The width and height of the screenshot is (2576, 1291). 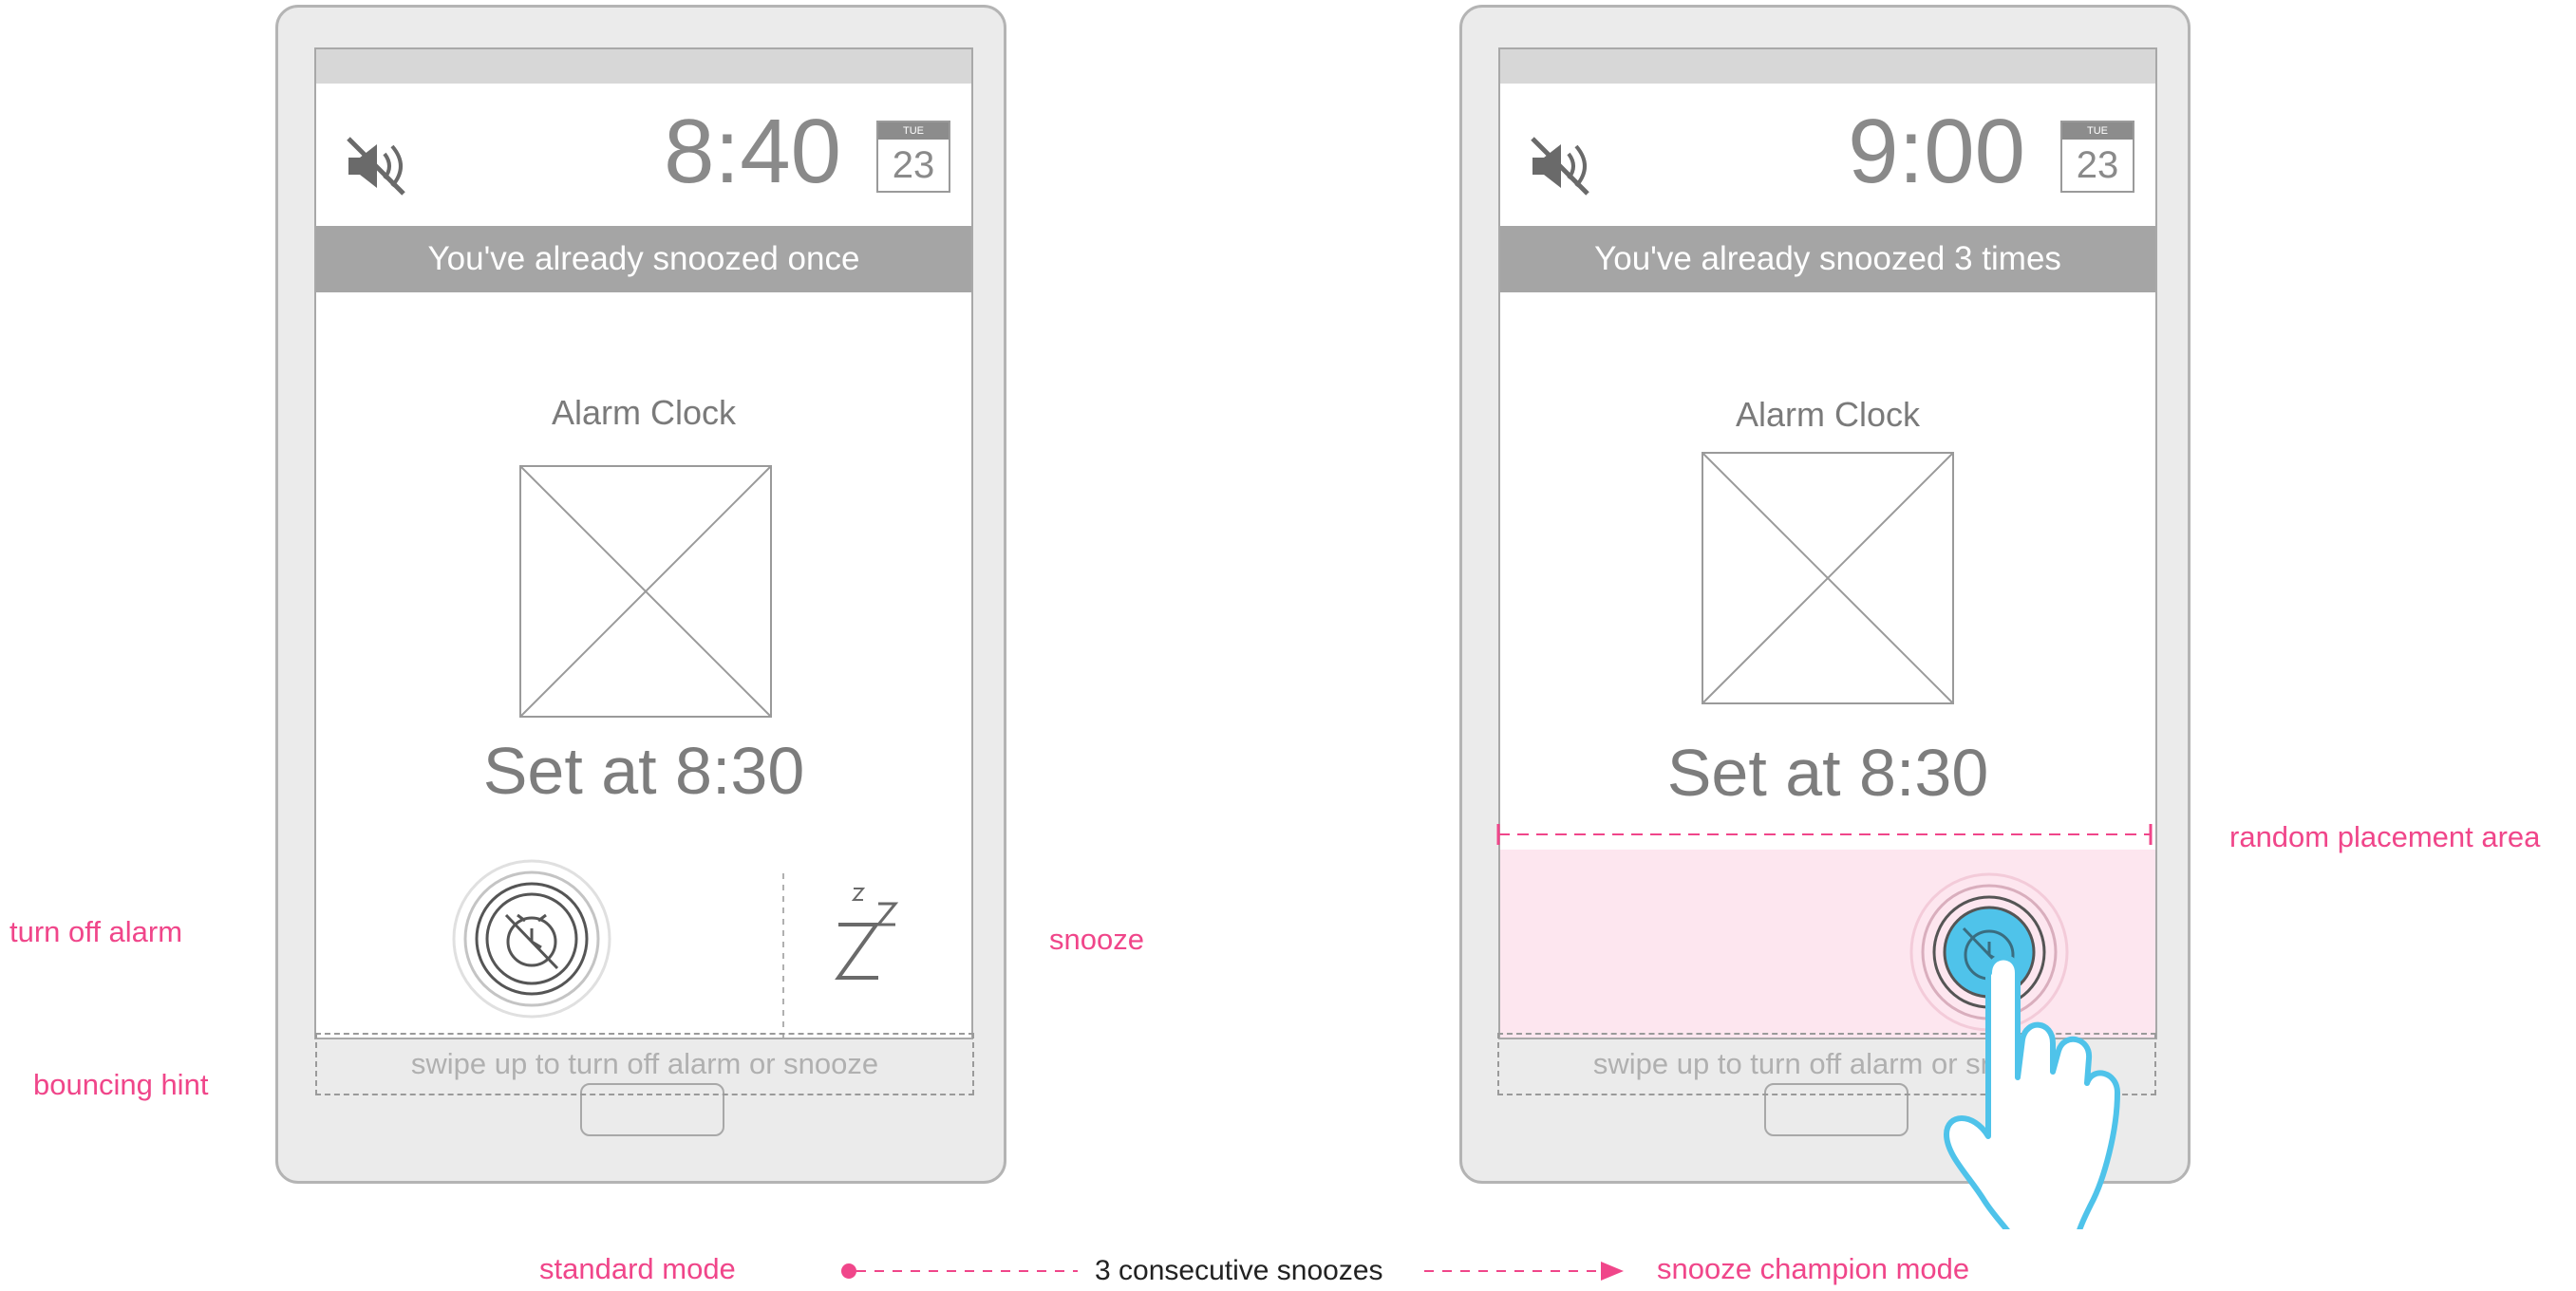 What do you see at coordinates (2385, 836) in the screenshot?
I see `label-random-placement-area: random placement area` at bounding box center [2385, 836].